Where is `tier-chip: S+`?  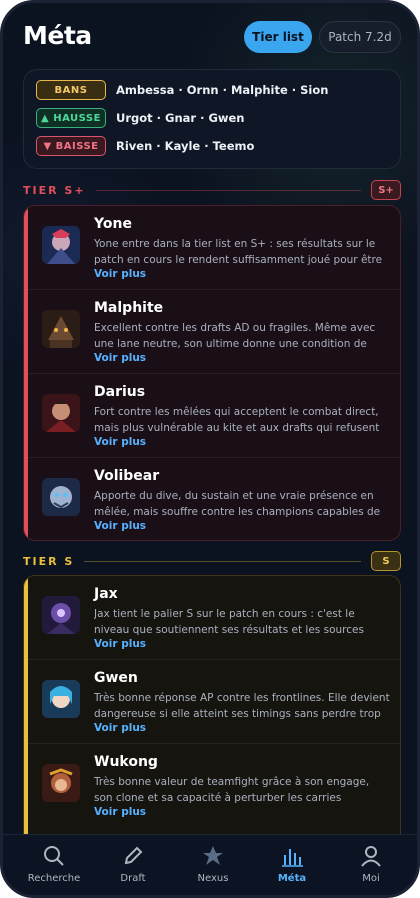
tier-chip: S+ is located at coordinates (386, 190).